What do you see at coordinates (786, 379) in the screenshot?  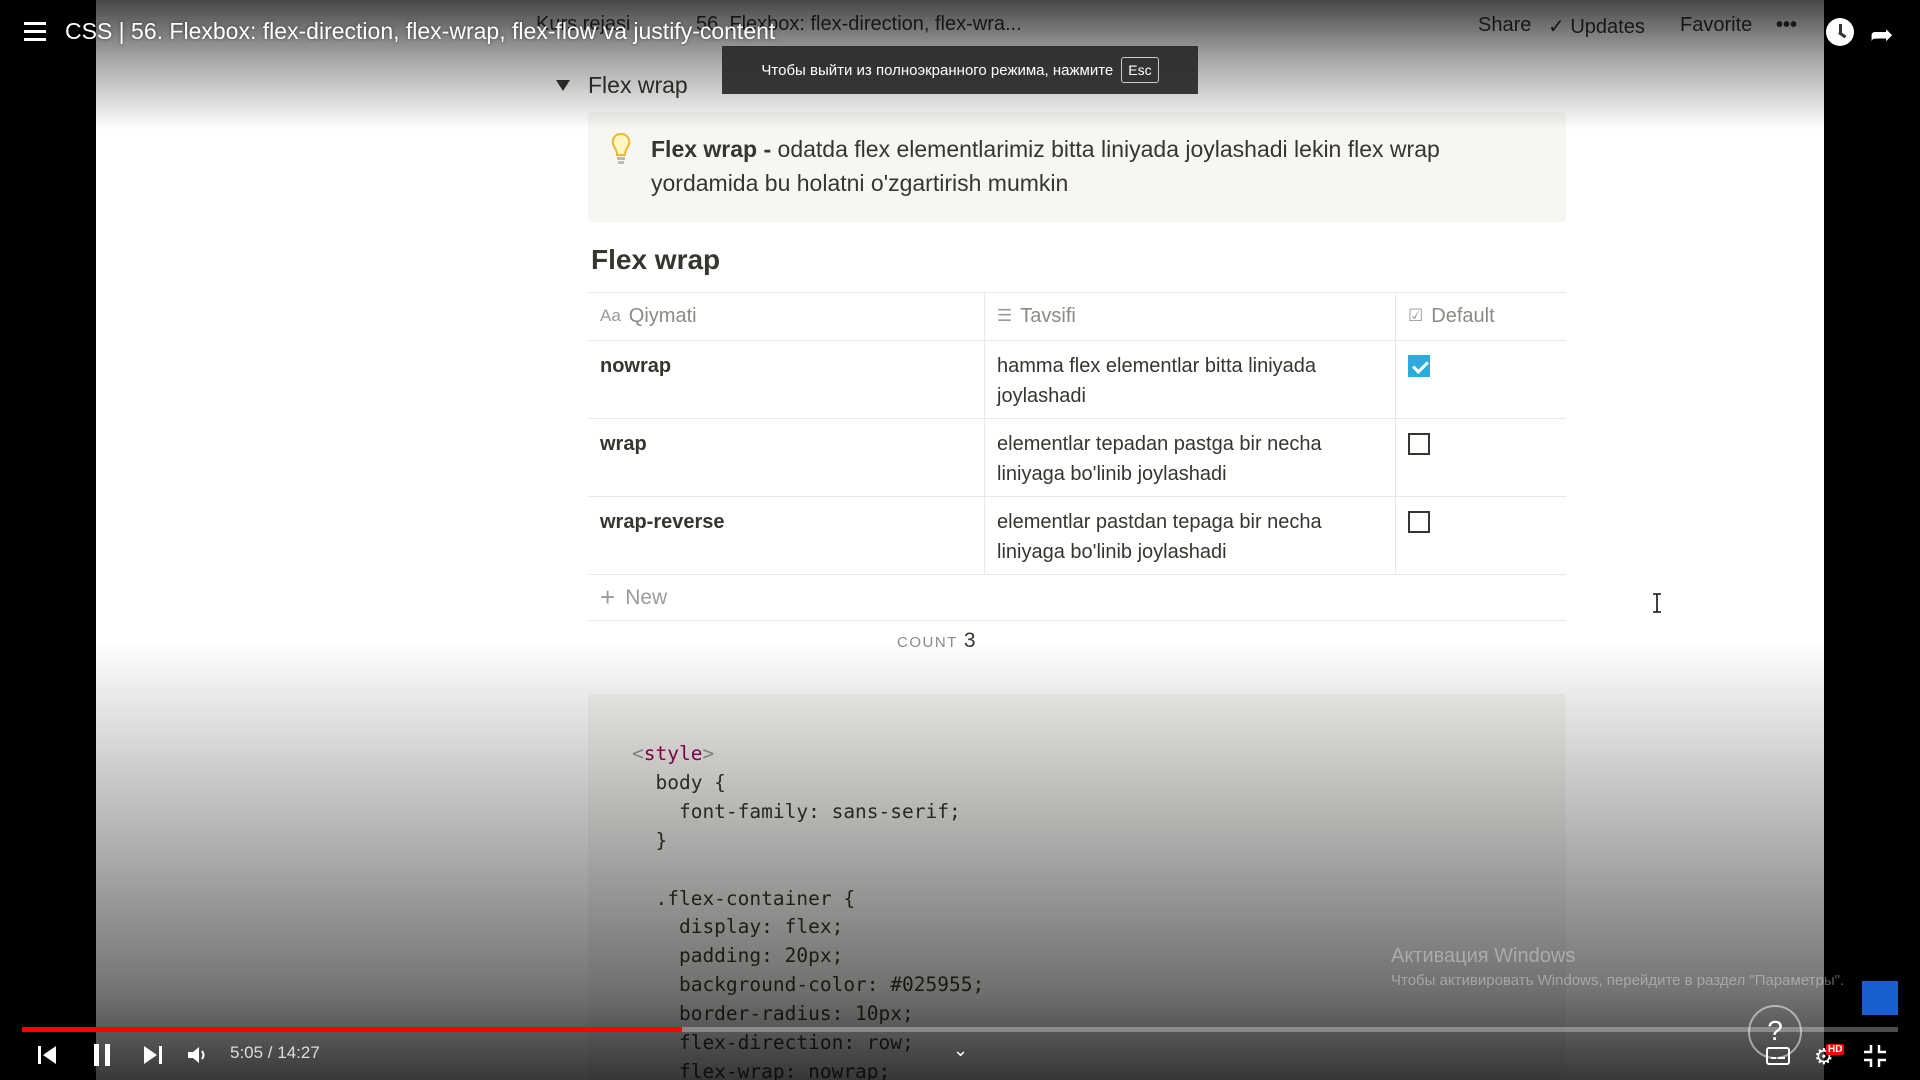 I see `cell-value: nowrap` at bounding box center [786, 379].